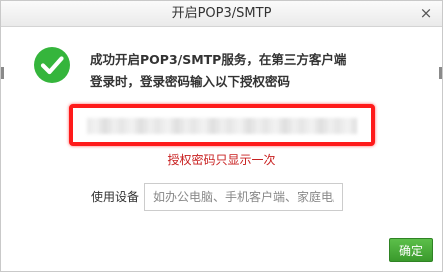 The height and width of the screenshot is (272, 443). What do you see at coordinates (115, 197) in the screenshot?
I see `device-label: 使用设备` at bounding box center [115, 197].